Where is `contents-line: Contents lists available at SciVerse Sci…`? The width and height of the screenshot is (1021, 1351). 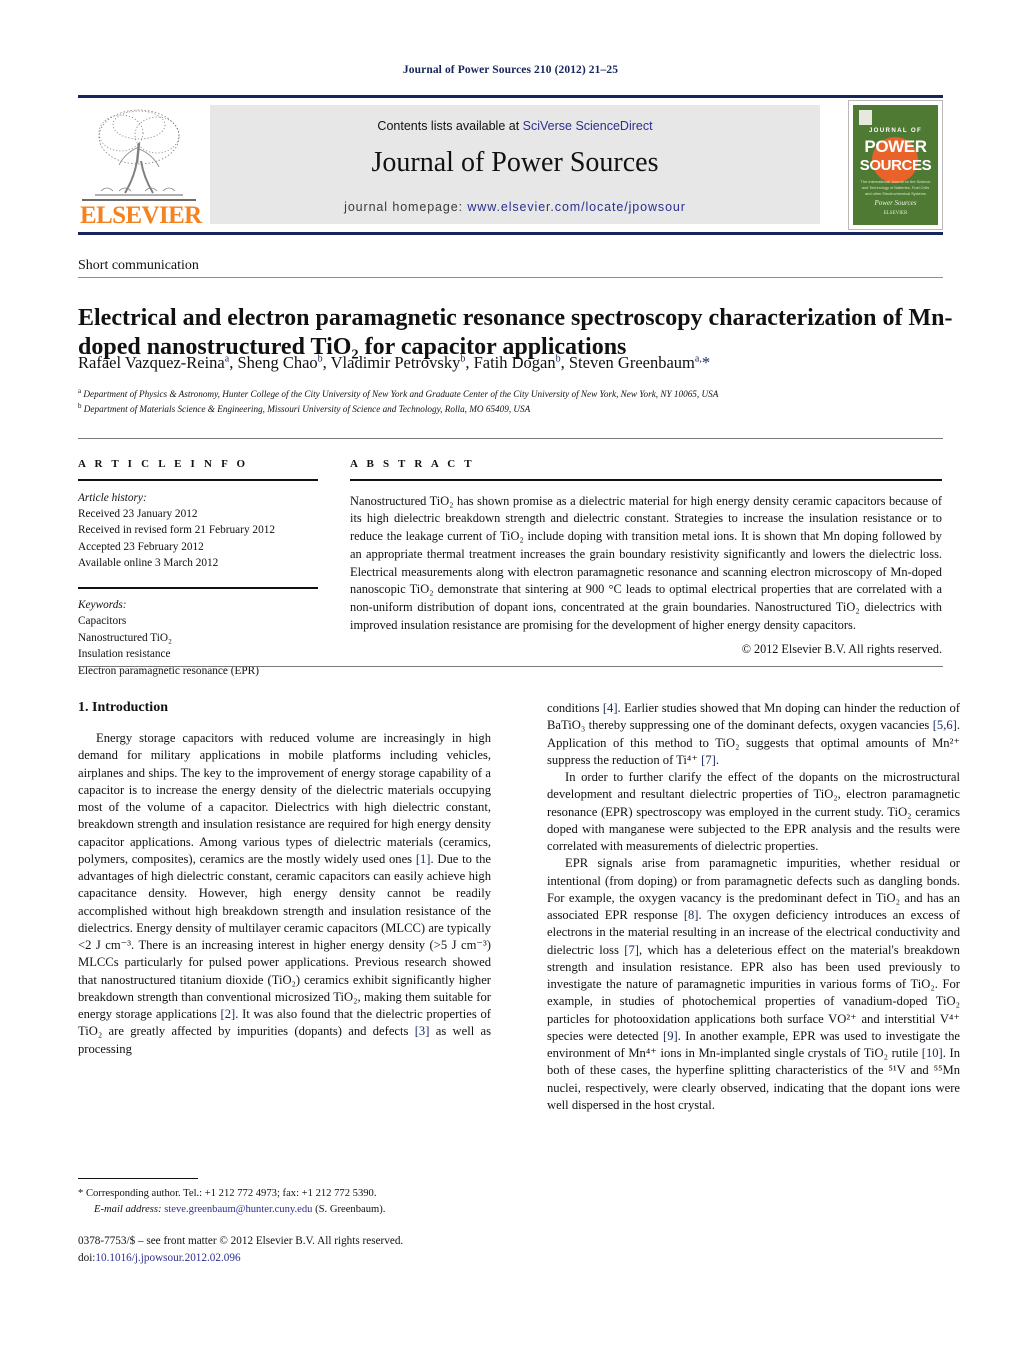
contents-line: Contents lists available at SciVerse Sci… is located at coordinates (515, 126).